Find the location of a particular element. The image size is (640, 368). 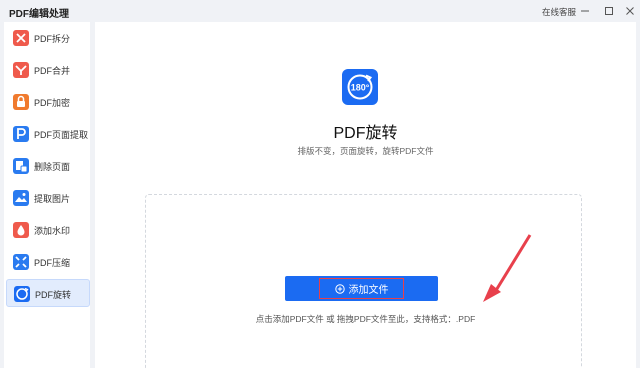

sidebar-item-label: PDF旋转 is located at coordinates (53, 295).